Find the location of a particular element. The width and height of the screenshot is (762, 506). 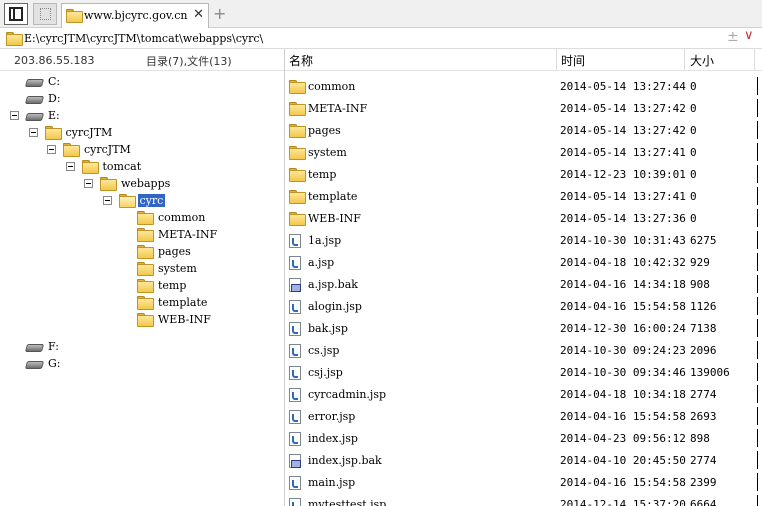

file-name: cs.jsp is located at coordinates (324, 350).